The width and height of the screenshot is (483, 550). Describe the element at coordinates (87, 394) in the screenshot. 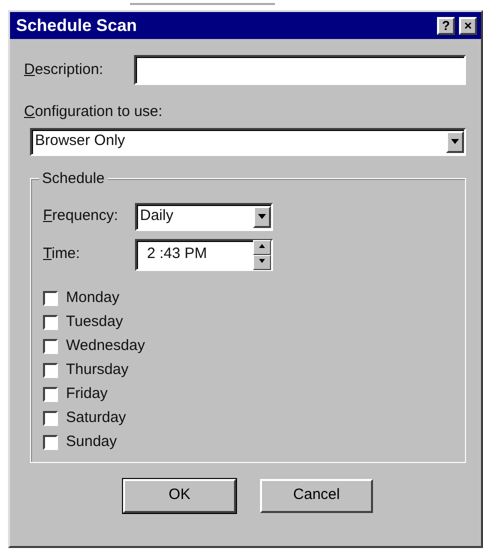

I see `checkbox-label: Friday` at that location.